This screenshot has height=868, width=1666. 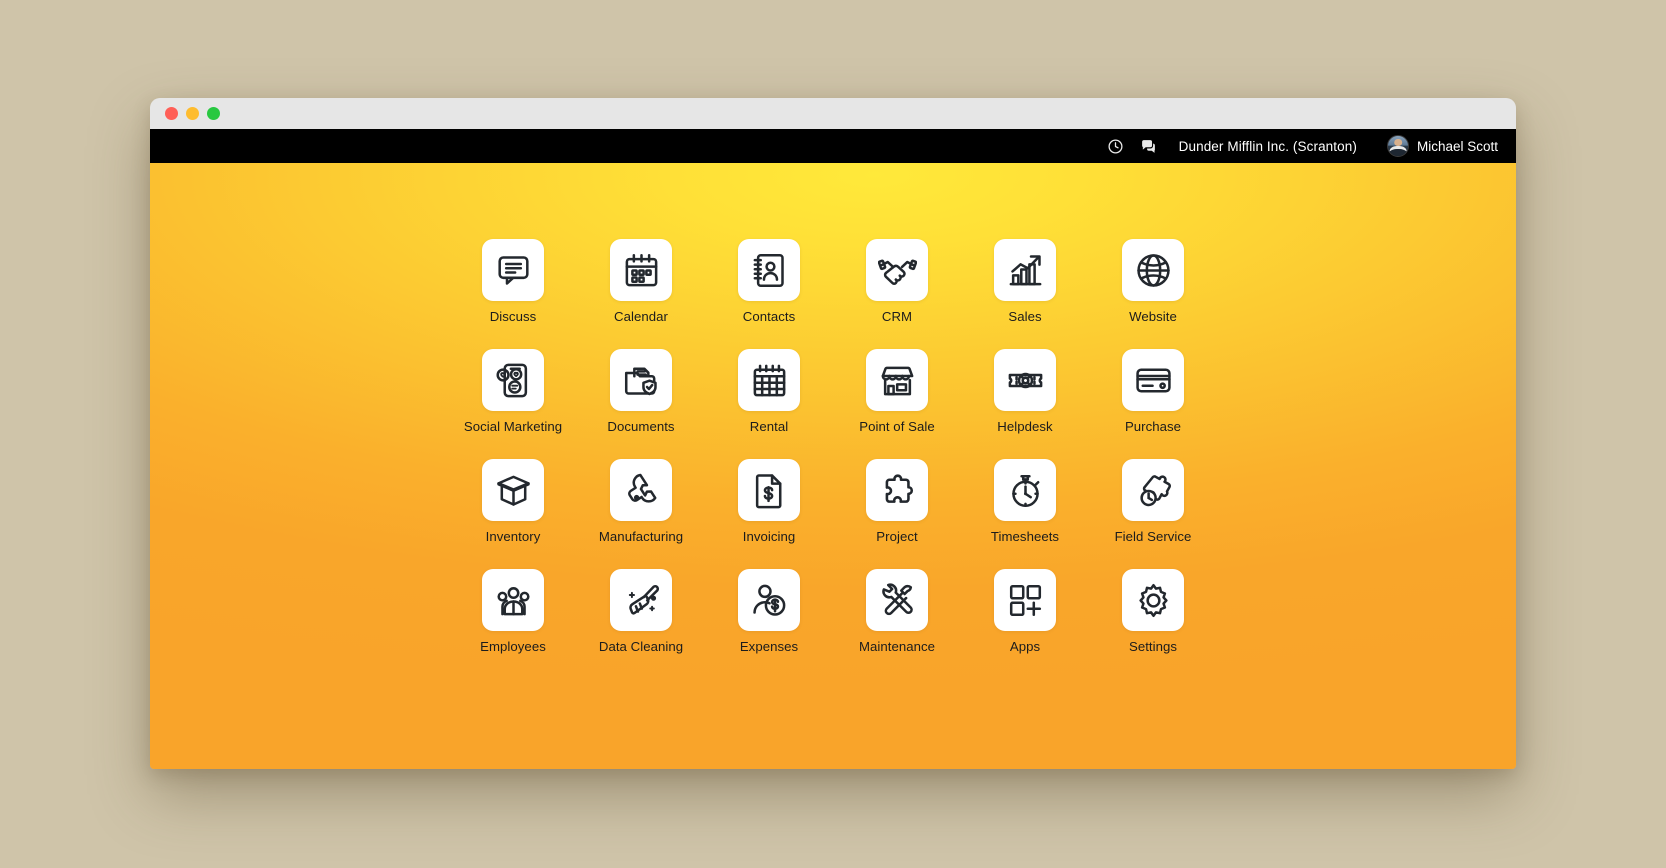 What do you see at coordinates (513, 646) in the screenshot?
I see `app-label: Employees` at bounding box center [513, 646].